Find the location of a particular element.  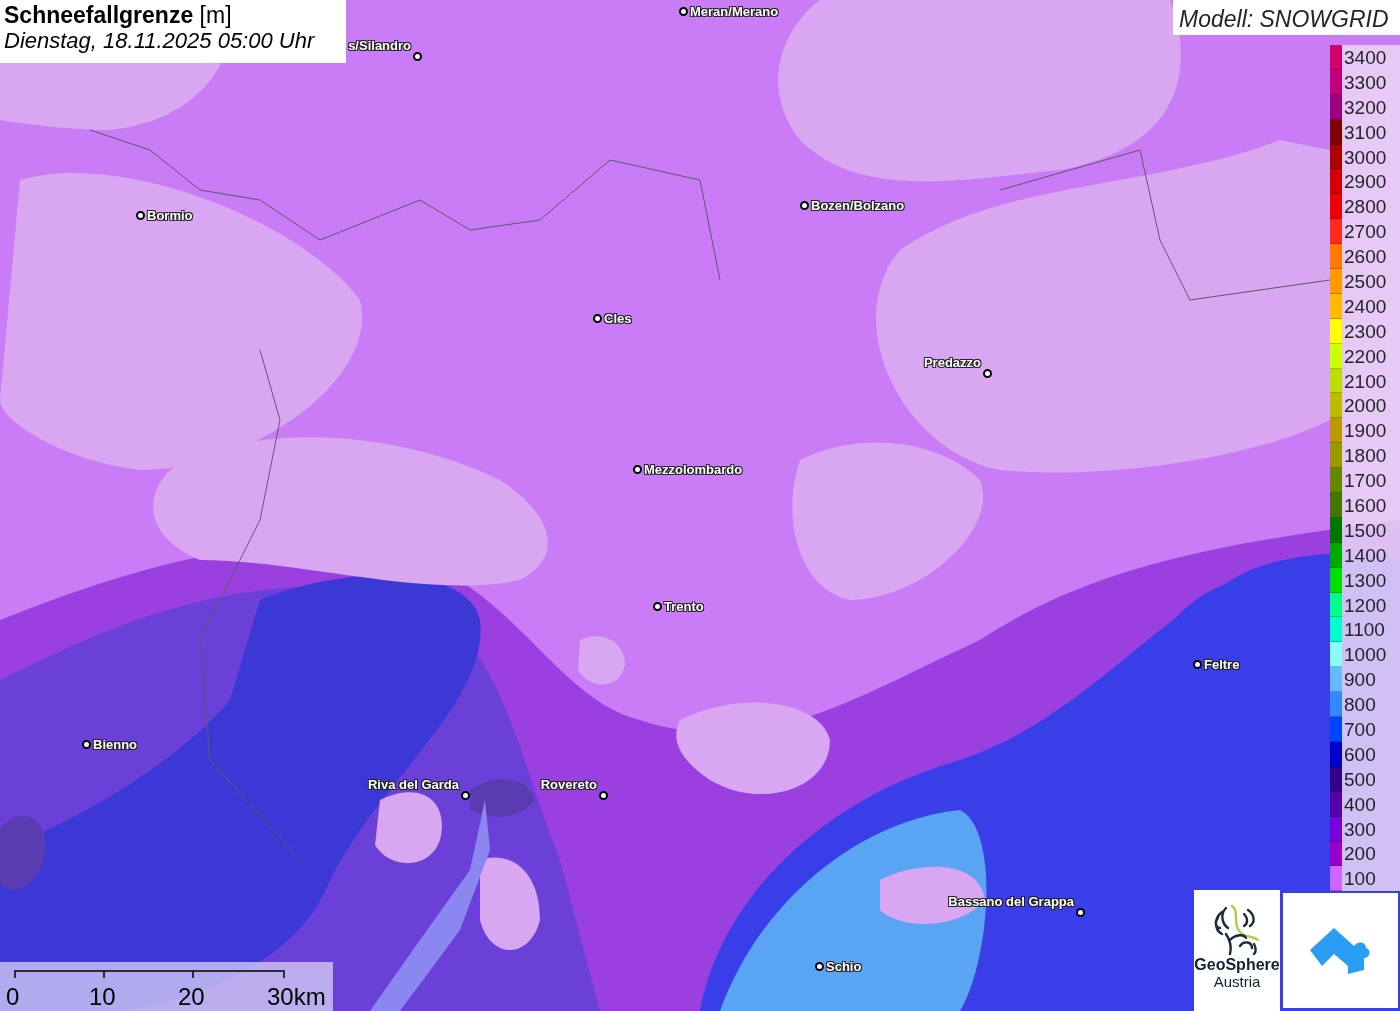

legend-label: 3000 is located at coordinates (1365, 157).